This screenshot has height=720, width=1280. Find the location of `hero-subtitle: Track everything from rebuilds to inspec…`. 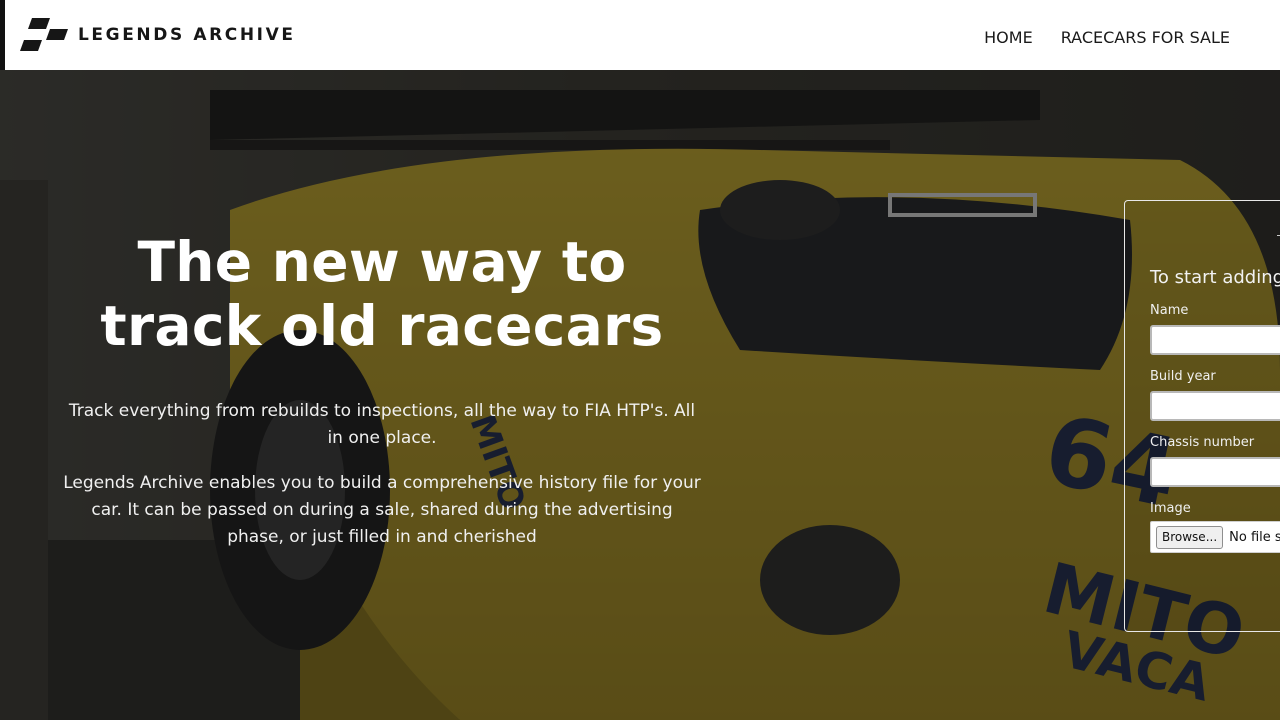

hero-subtitle: Track everything from rebuilds to inspec… is located at coordinates (382, 424).